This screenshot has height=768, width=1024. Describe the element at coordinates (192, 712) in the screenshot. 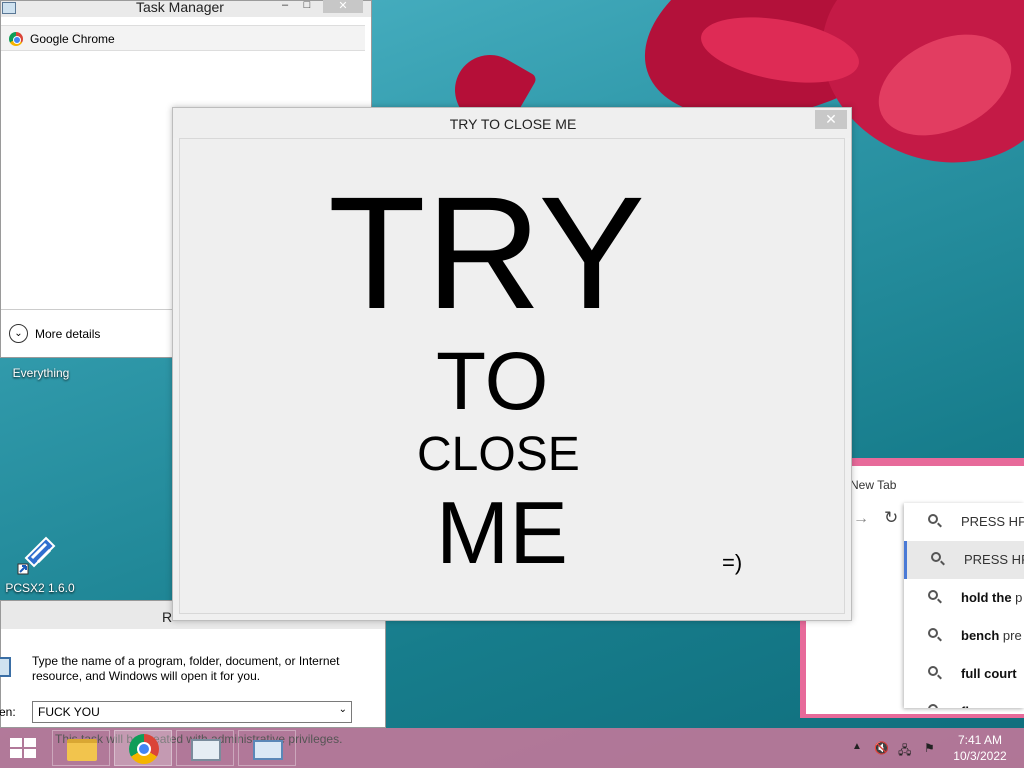

I see `run-open-input: FUCK YOU ⌄` at that location.